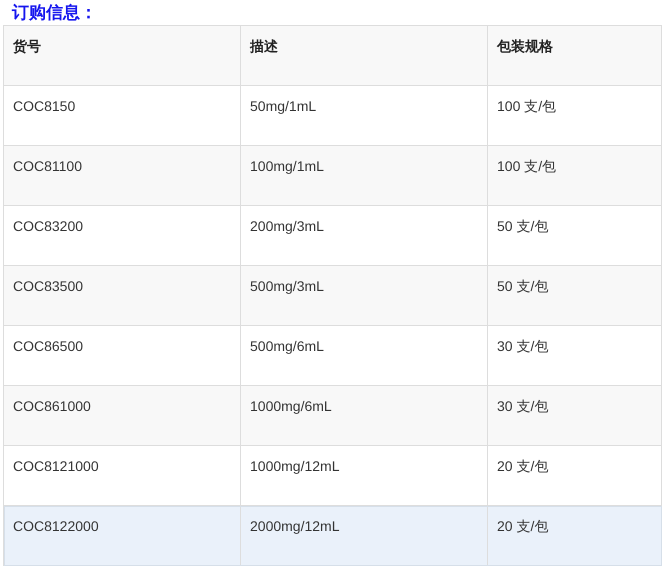  Describe the element at coordinates (333, 296) in the screenshot. I see `table-row: COC83500 500mg/3mL 50 支/包` at that location.